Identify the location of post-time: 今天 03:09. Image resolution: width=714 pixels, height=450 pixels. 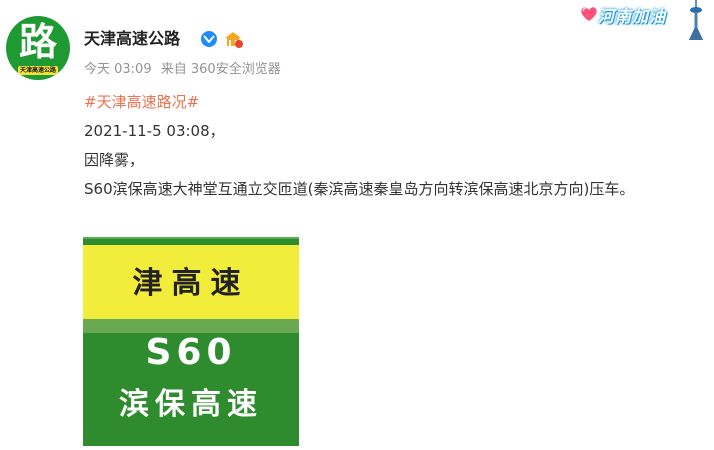
(118, 69).